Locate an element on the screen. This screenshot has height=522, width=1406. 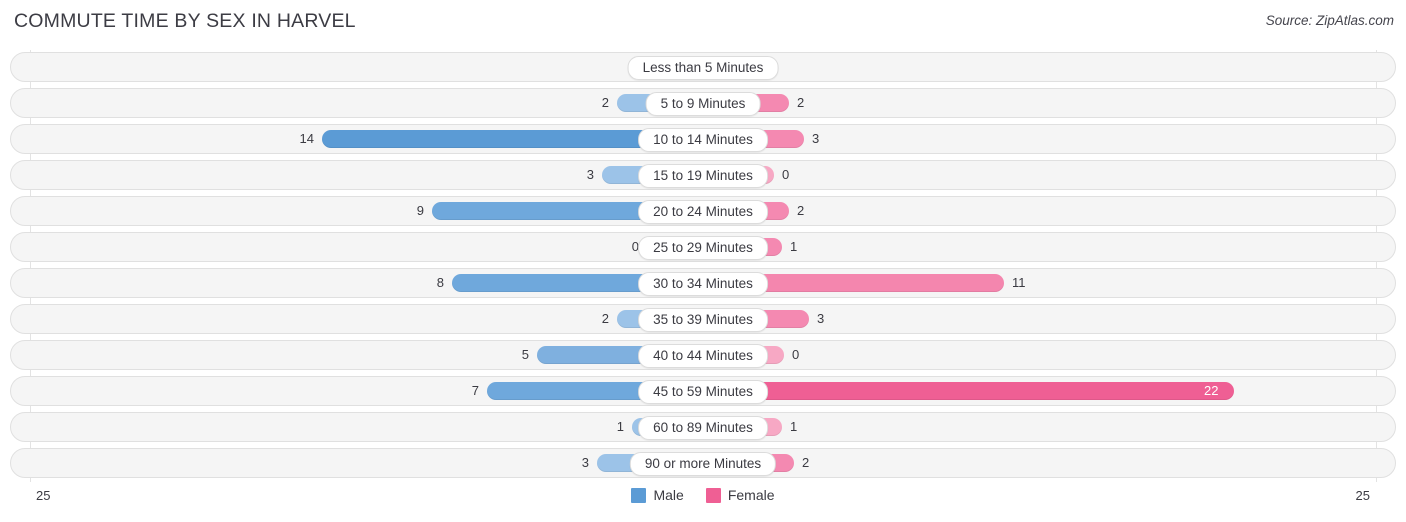
row-bars: 2 3 35 to 39 Minutes is located at coordinates (703, 319).